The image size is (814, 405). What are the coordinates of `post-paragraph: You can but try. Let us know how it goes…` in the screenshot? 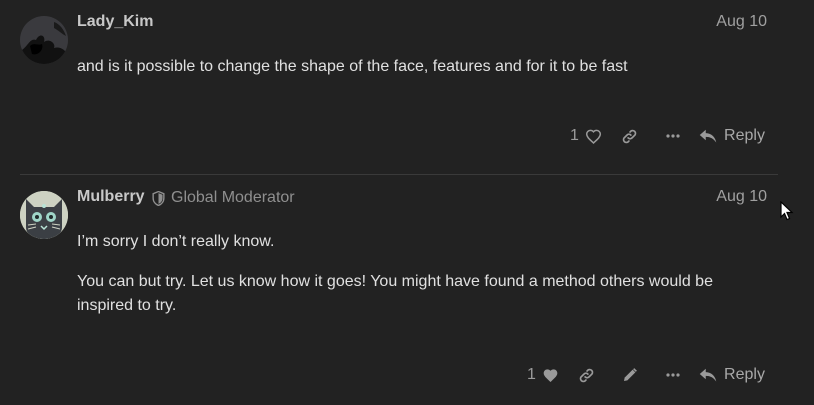 It's located at (395, 293).